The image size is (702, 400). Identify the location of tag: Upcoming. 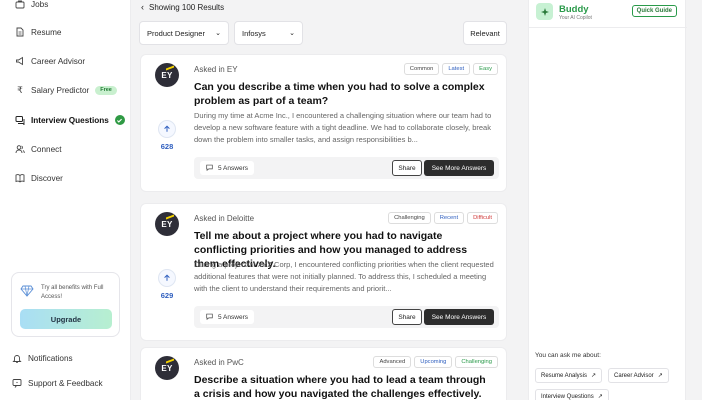
(433, 362).